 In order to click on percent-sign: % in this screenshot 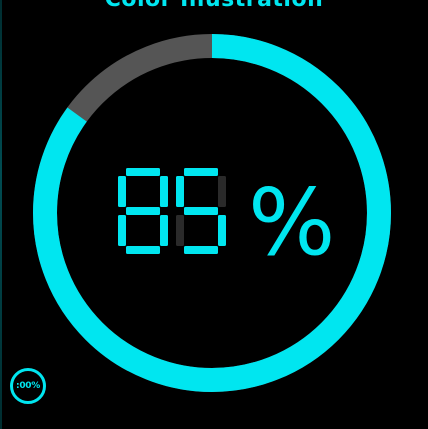, I will do `click(291, 222)`.